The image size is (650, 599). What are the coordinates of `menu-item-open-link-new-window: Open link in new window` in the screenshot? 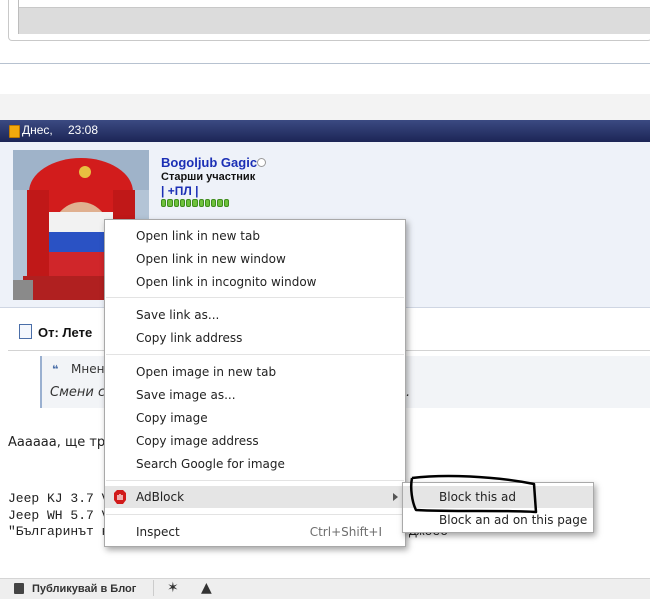 It's located at (255, 259).